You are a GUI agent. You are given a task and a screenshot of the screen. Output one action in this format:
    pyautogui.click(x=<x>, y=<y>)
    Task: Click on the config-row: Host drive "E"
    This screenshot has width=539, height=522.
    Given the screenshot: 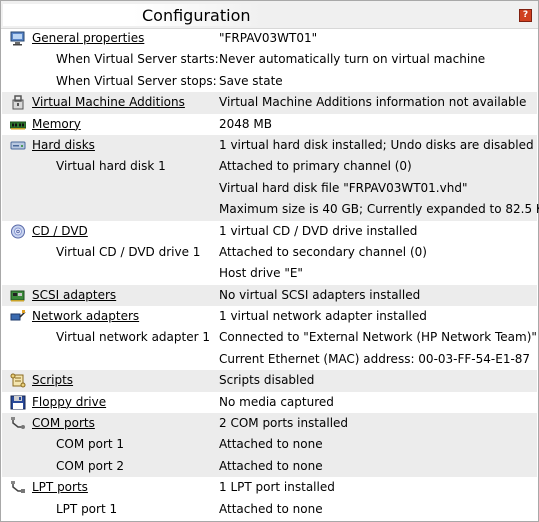 What is the action you would take?
    pyautogui.click(x=269, y=273)
    